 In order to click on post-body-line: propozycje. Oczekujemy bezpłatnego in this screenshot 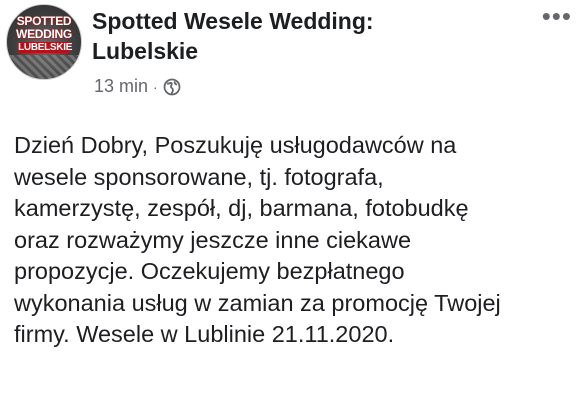, I will do `click(209, 271)`.